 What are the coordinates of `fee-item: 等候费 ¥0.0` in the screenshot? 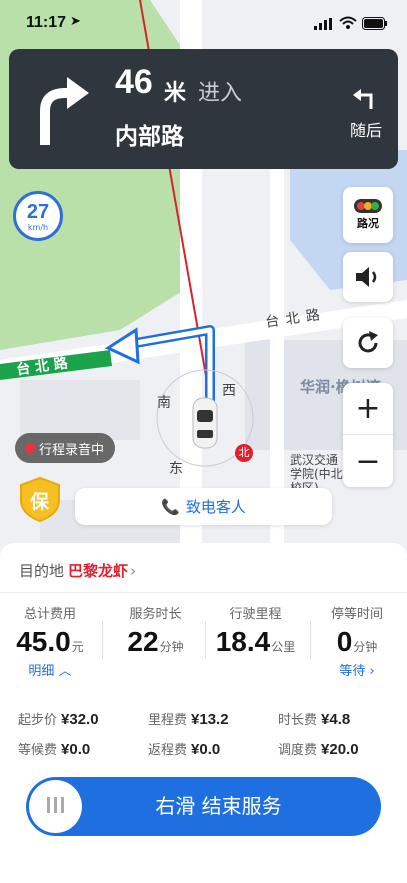 It's located at (54, 748).